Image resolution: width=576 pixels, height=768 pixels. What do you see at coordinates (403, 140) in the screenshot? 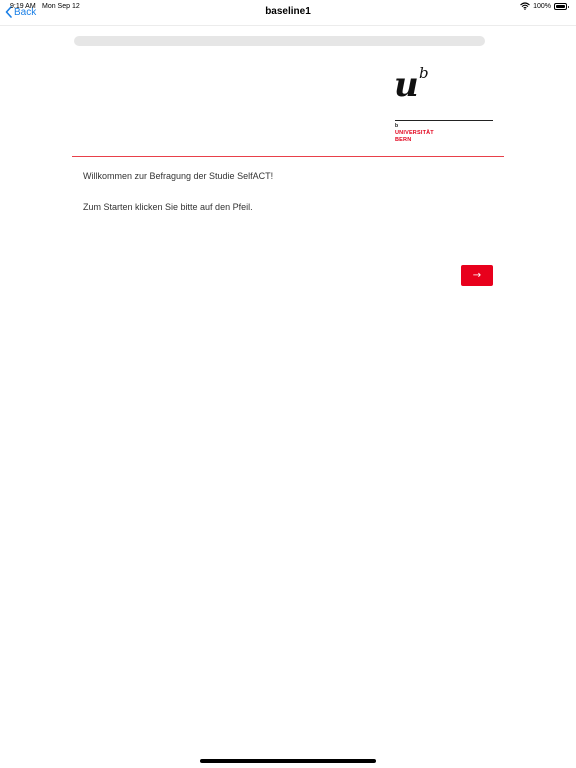
I see `logo-text-bern: BERN` at bounding box center [403, 140].